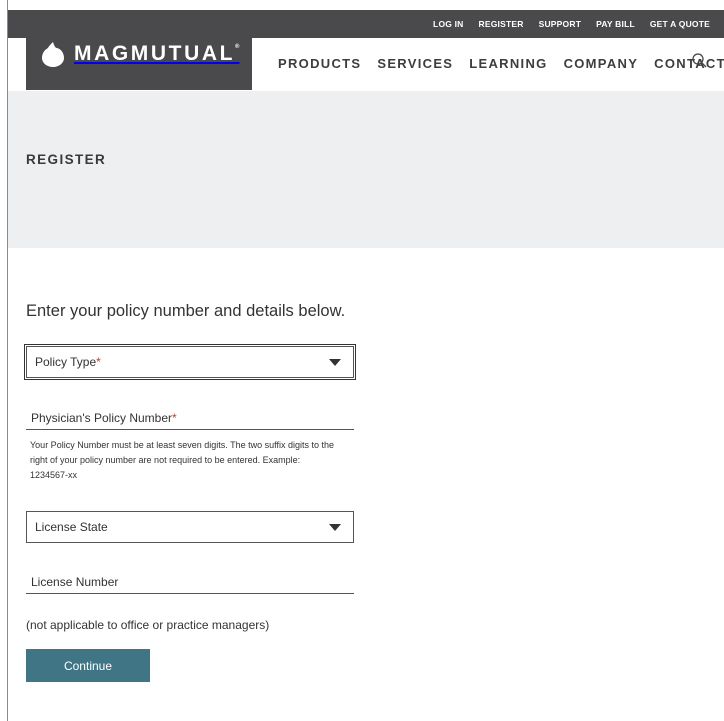  I want to click on logo-mark-icon, so click(53, 54).